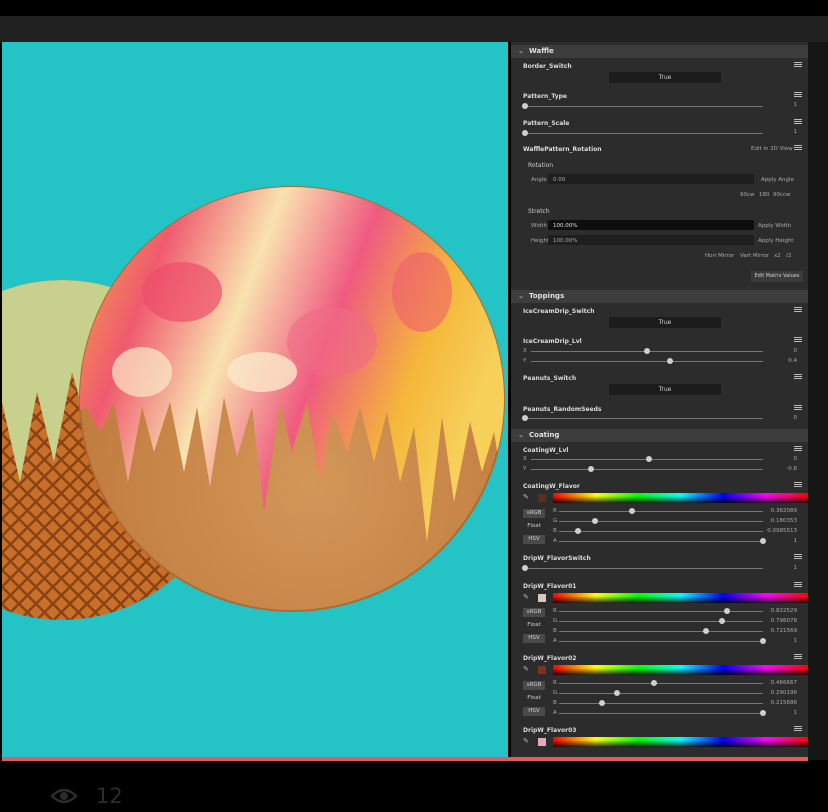 This screenshot has height=812, width=828. Describe the element at coordinates (775, 241) in the screenshot. I see `apply-height-button: Apply Height` at that location.